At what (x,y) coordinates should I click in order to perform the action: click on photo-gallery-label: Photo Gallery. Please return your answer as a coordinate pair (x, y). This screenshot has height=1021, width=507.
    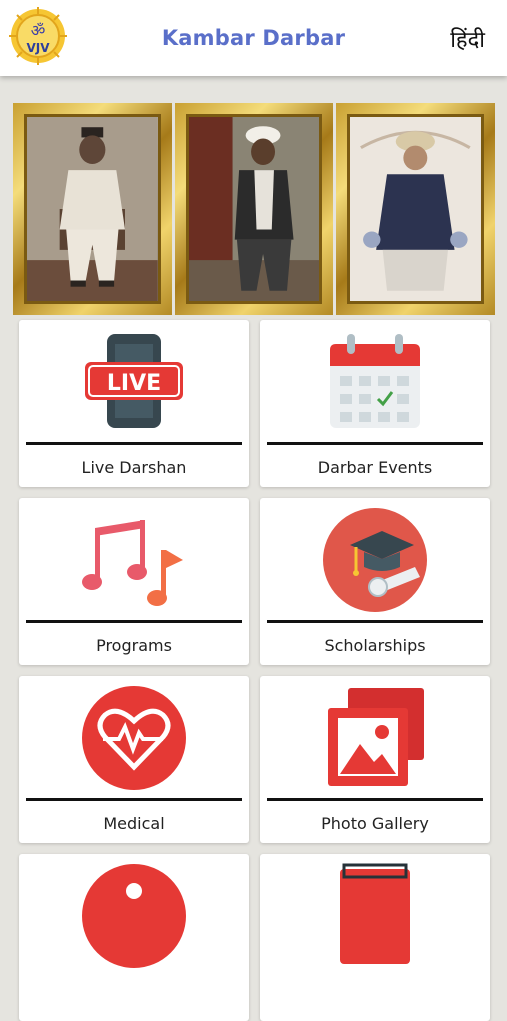
    Looking at the image, I should click on (375, 823).